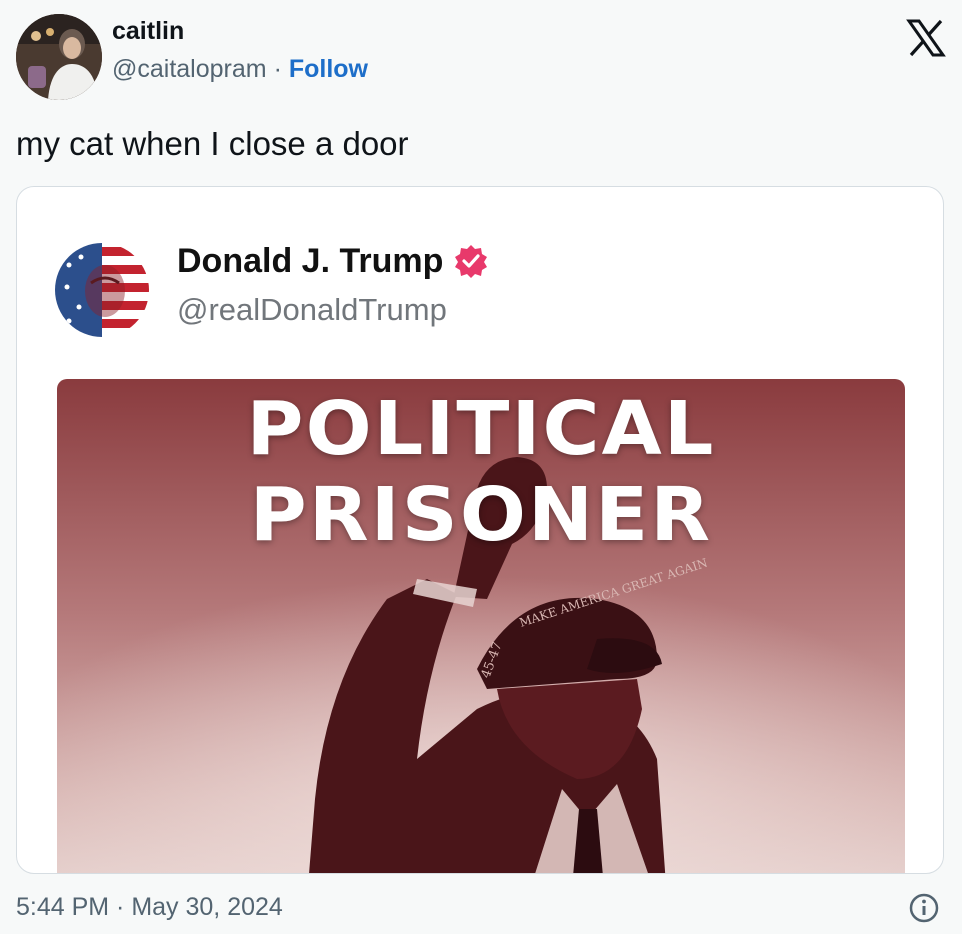  I want to click on author-handle-row: @caitalopram · Follow, so click(240, 69).